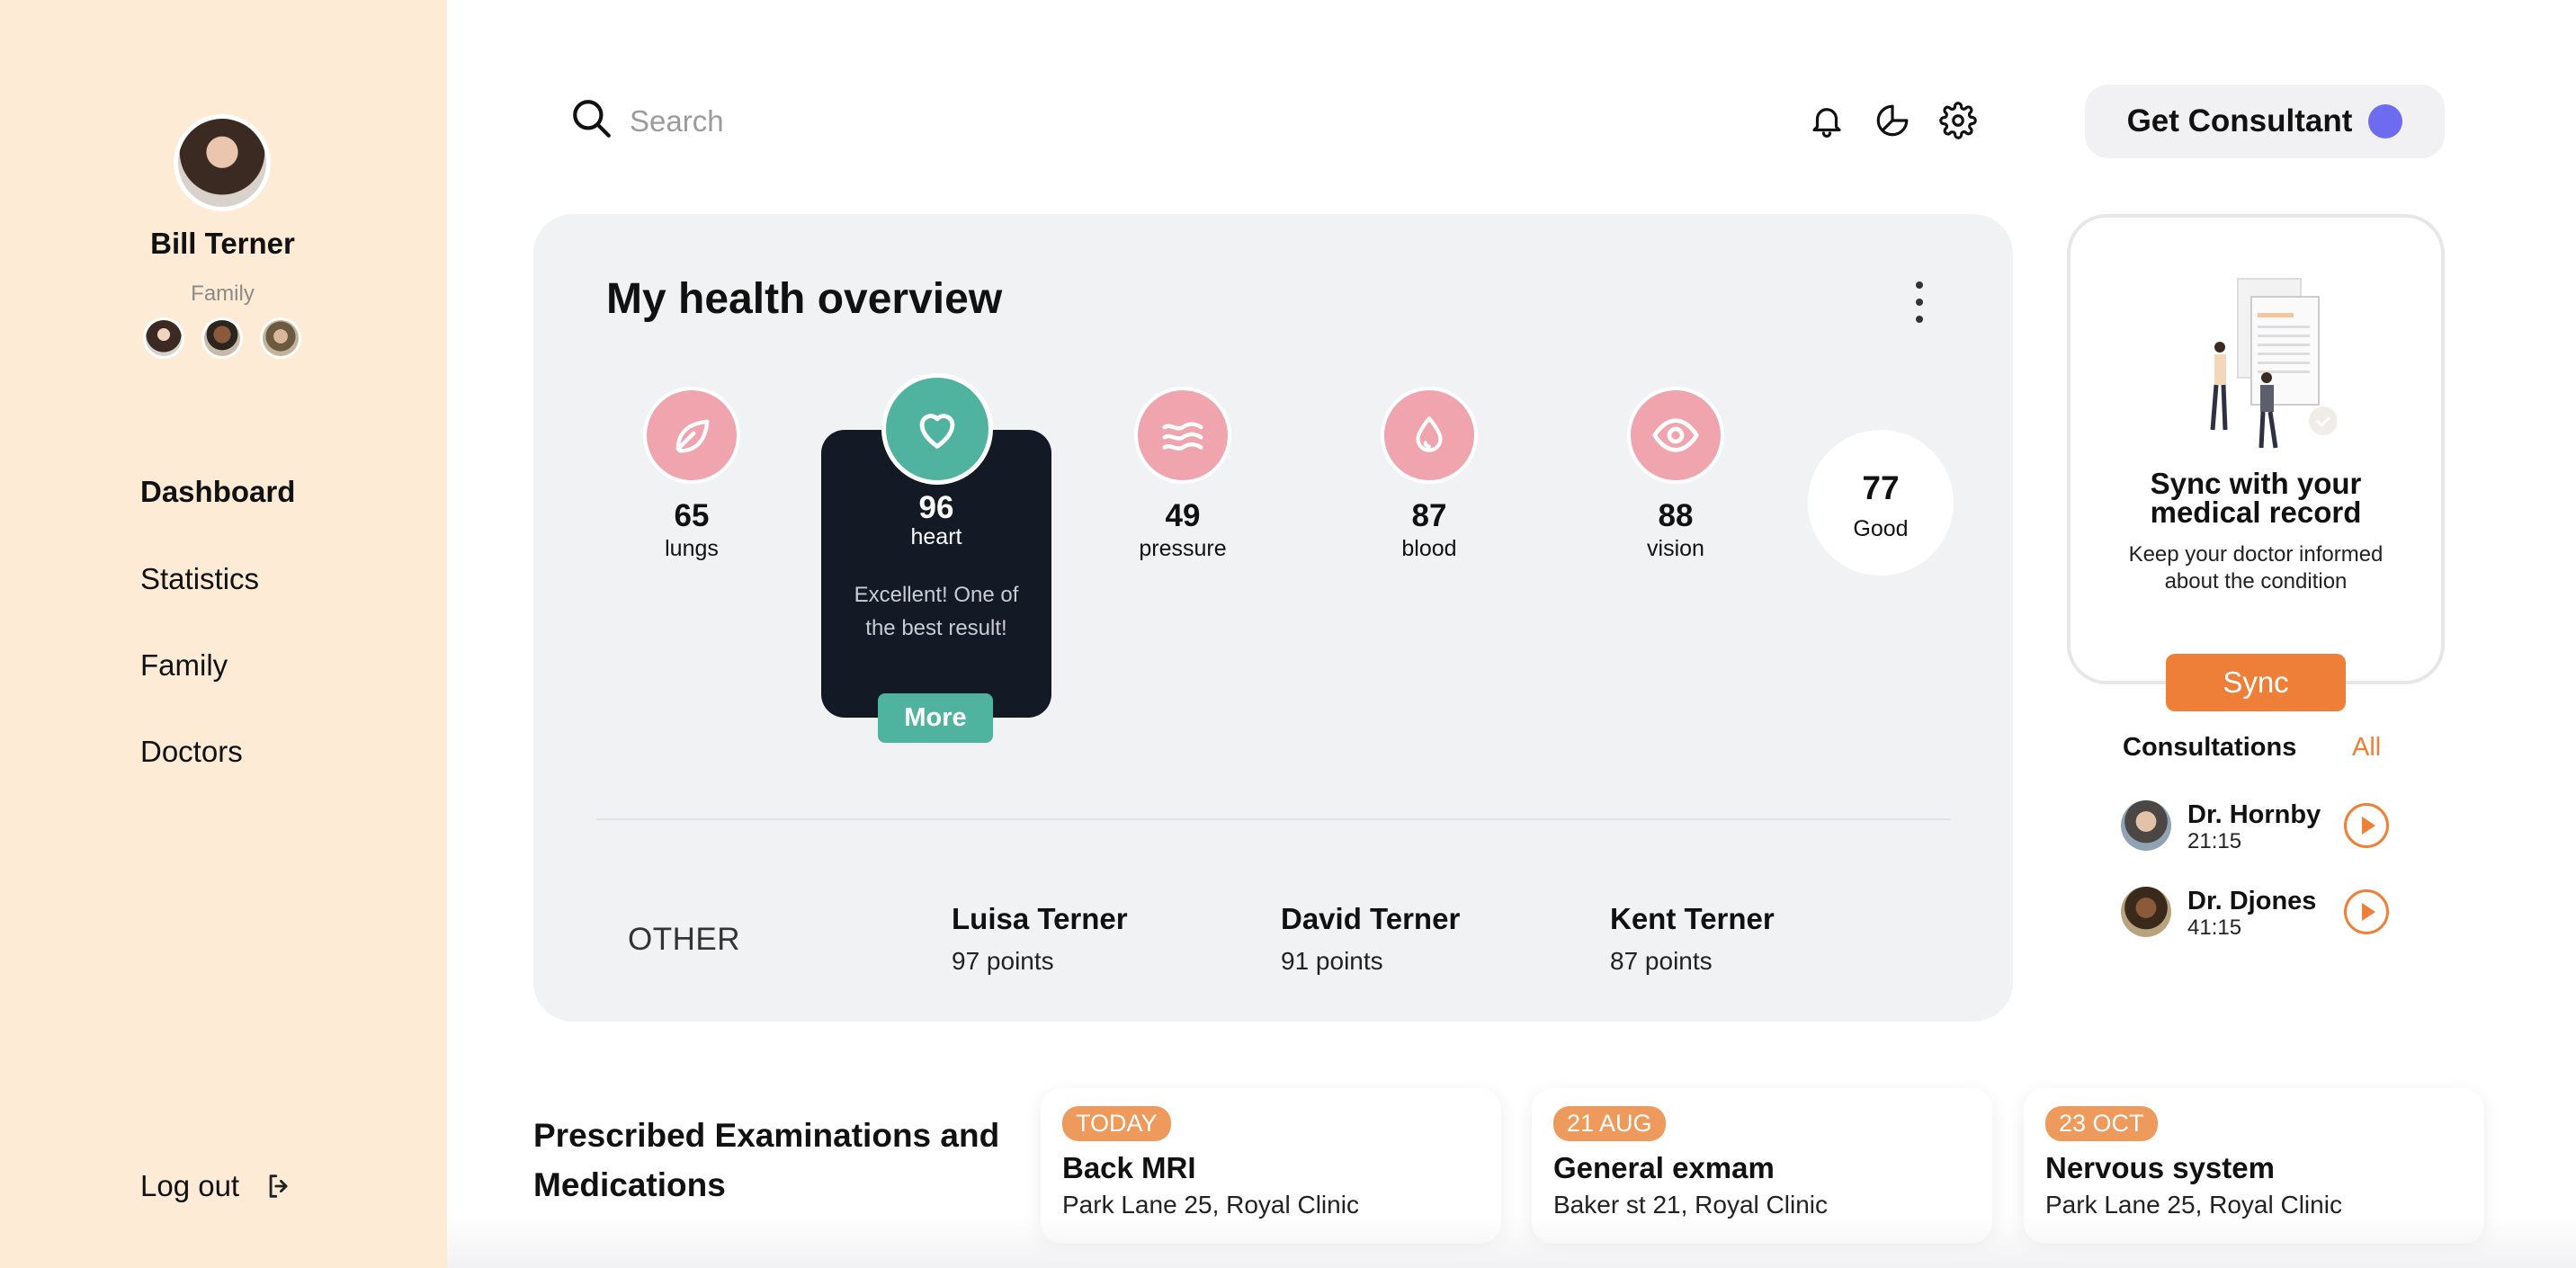  I want to click on medical-record-illustration, so click(2270, 357).